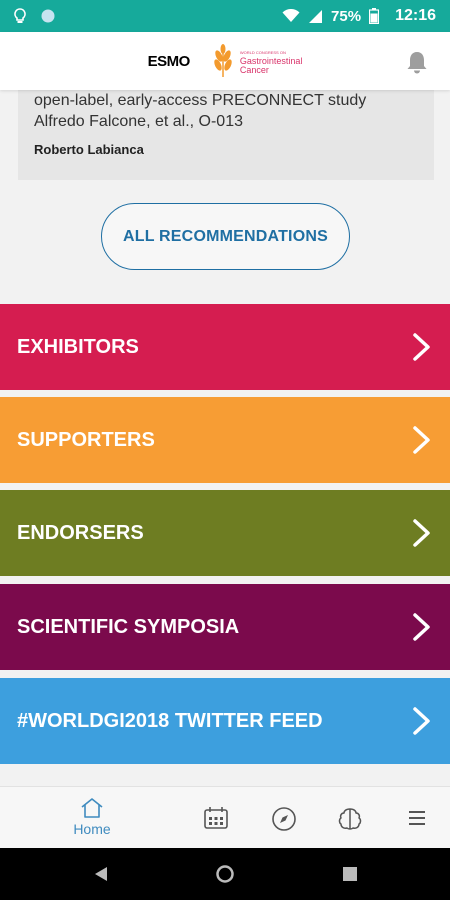 Image resolution: width=450 pixels, height=900 pixels. I want to click on nav-more, so click(417, 818).